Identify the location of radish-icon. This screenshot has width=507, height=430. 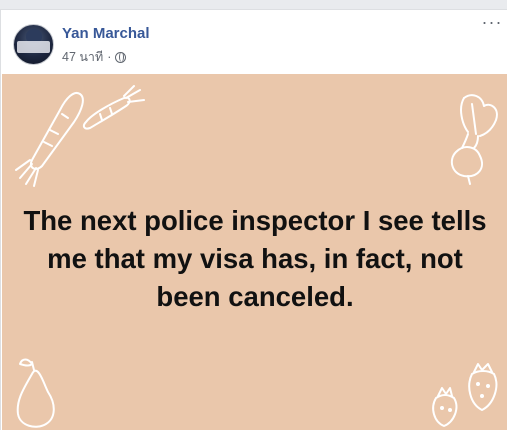
(474, 139).